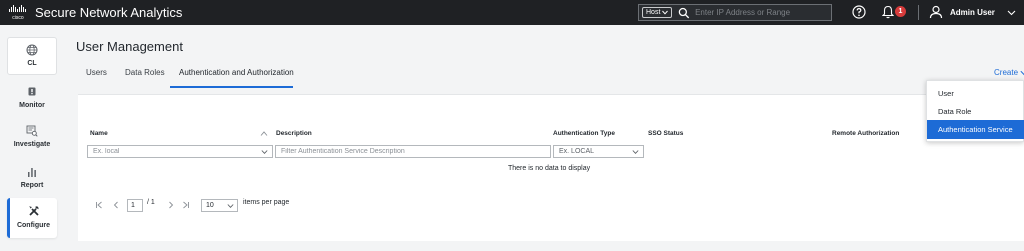  Describe the element at coordinates (32, 50) in the screenshot. I see `globe-icon` at that location.